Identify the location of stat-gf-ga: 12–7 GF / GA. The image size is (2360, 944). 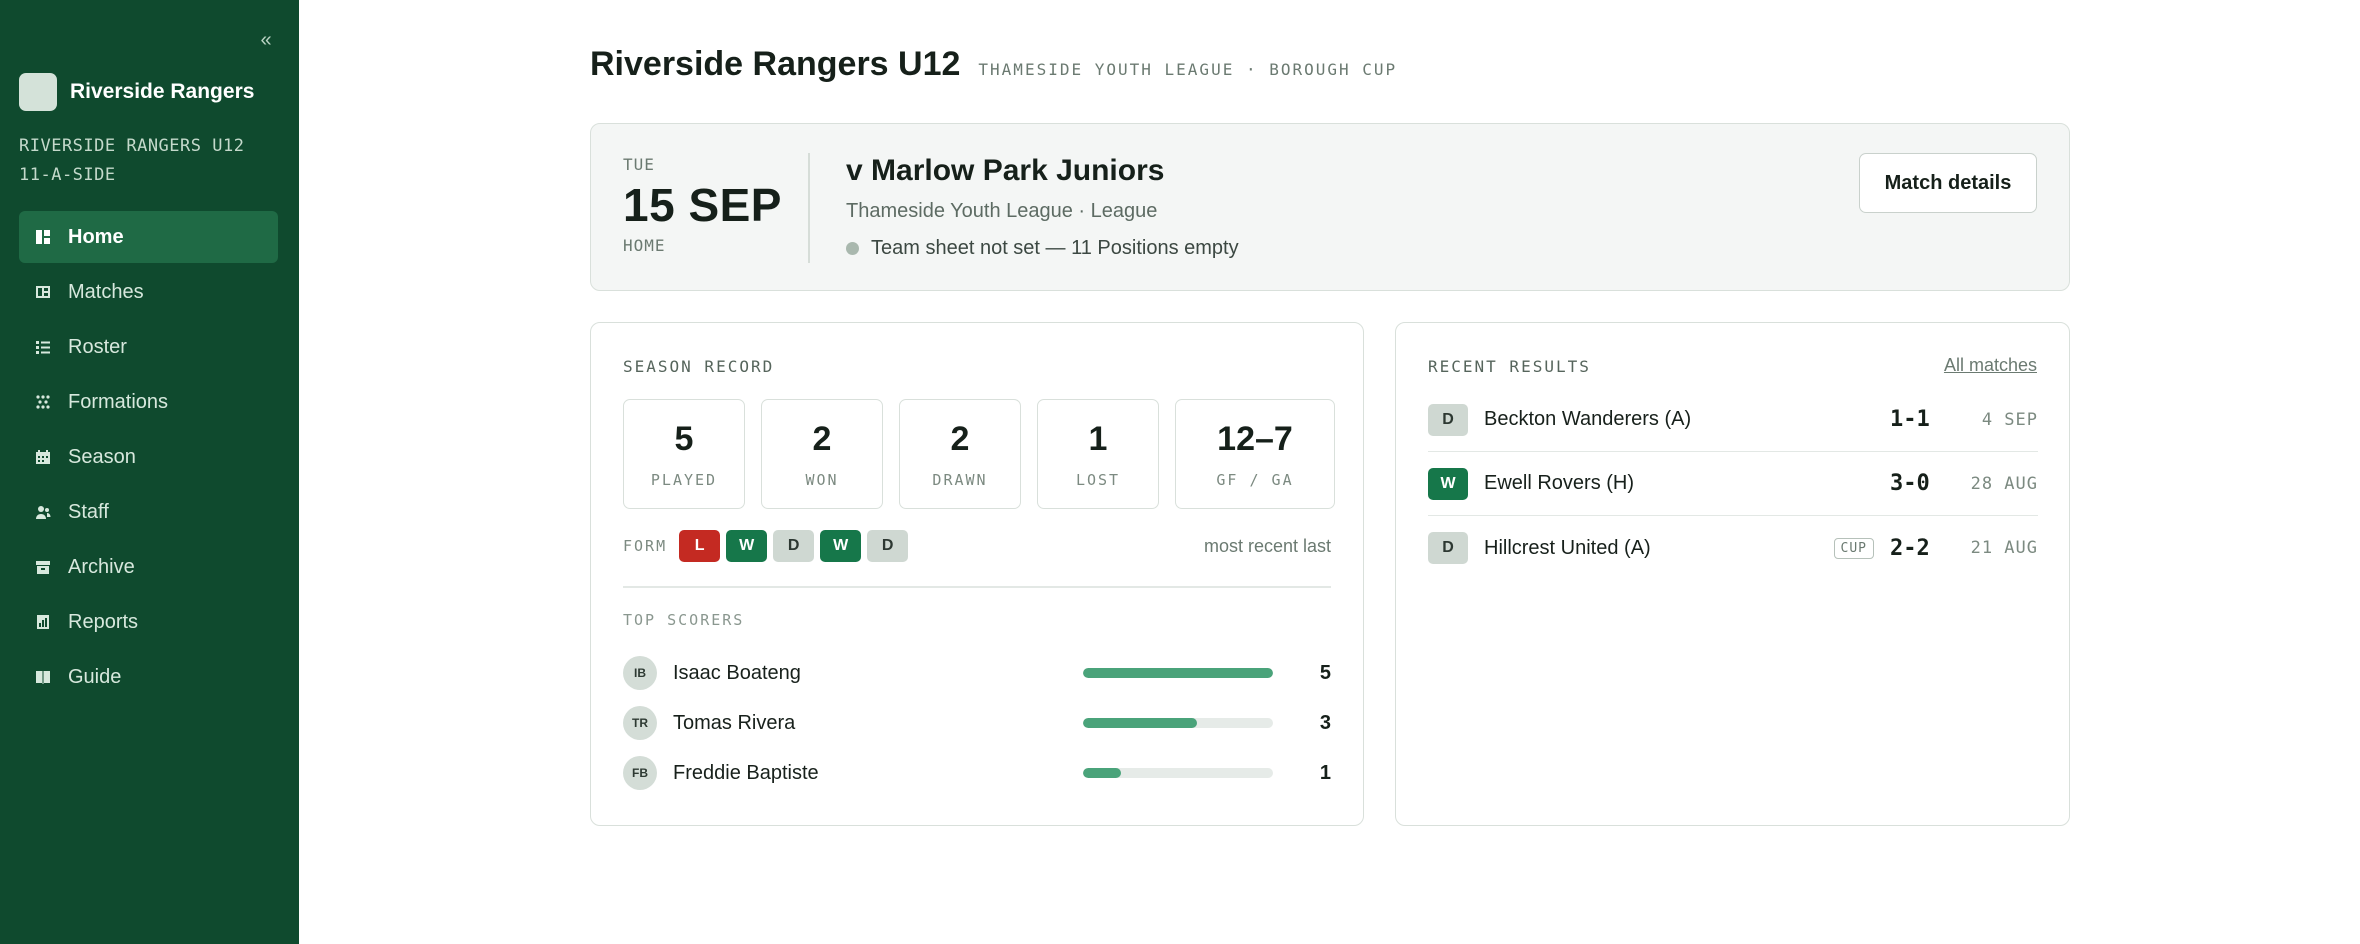
(1255, 454).